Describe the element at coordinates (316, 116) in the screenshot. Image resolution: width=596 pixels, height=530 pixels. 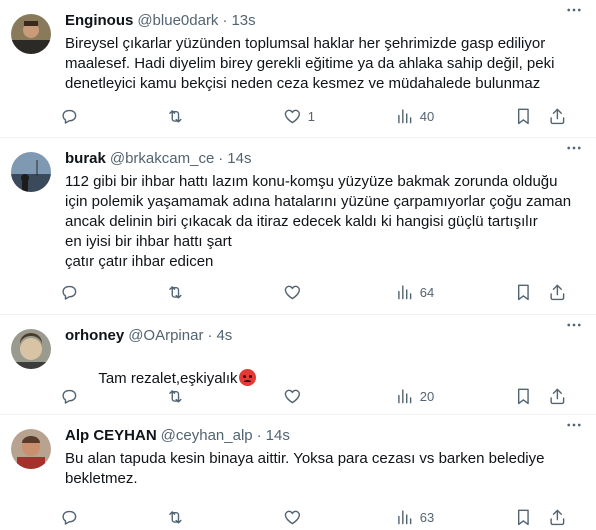
I see `action-bar: 1 40` at that location.